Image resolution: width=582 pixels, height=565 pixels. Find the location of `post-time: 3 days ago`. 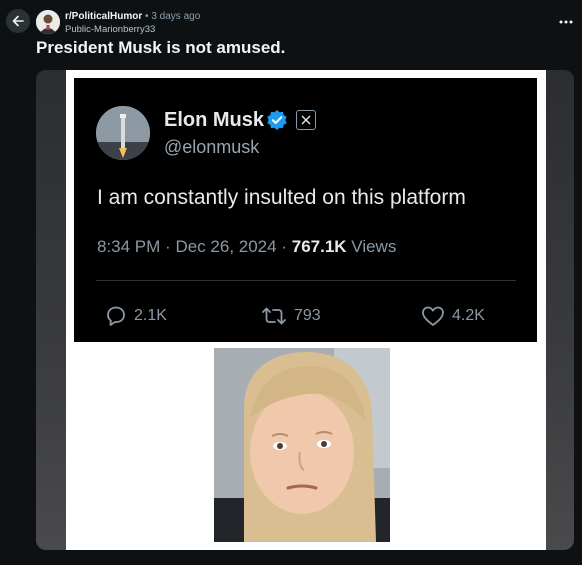

post-time: 3 days ago is located at coordinates (176, 16).